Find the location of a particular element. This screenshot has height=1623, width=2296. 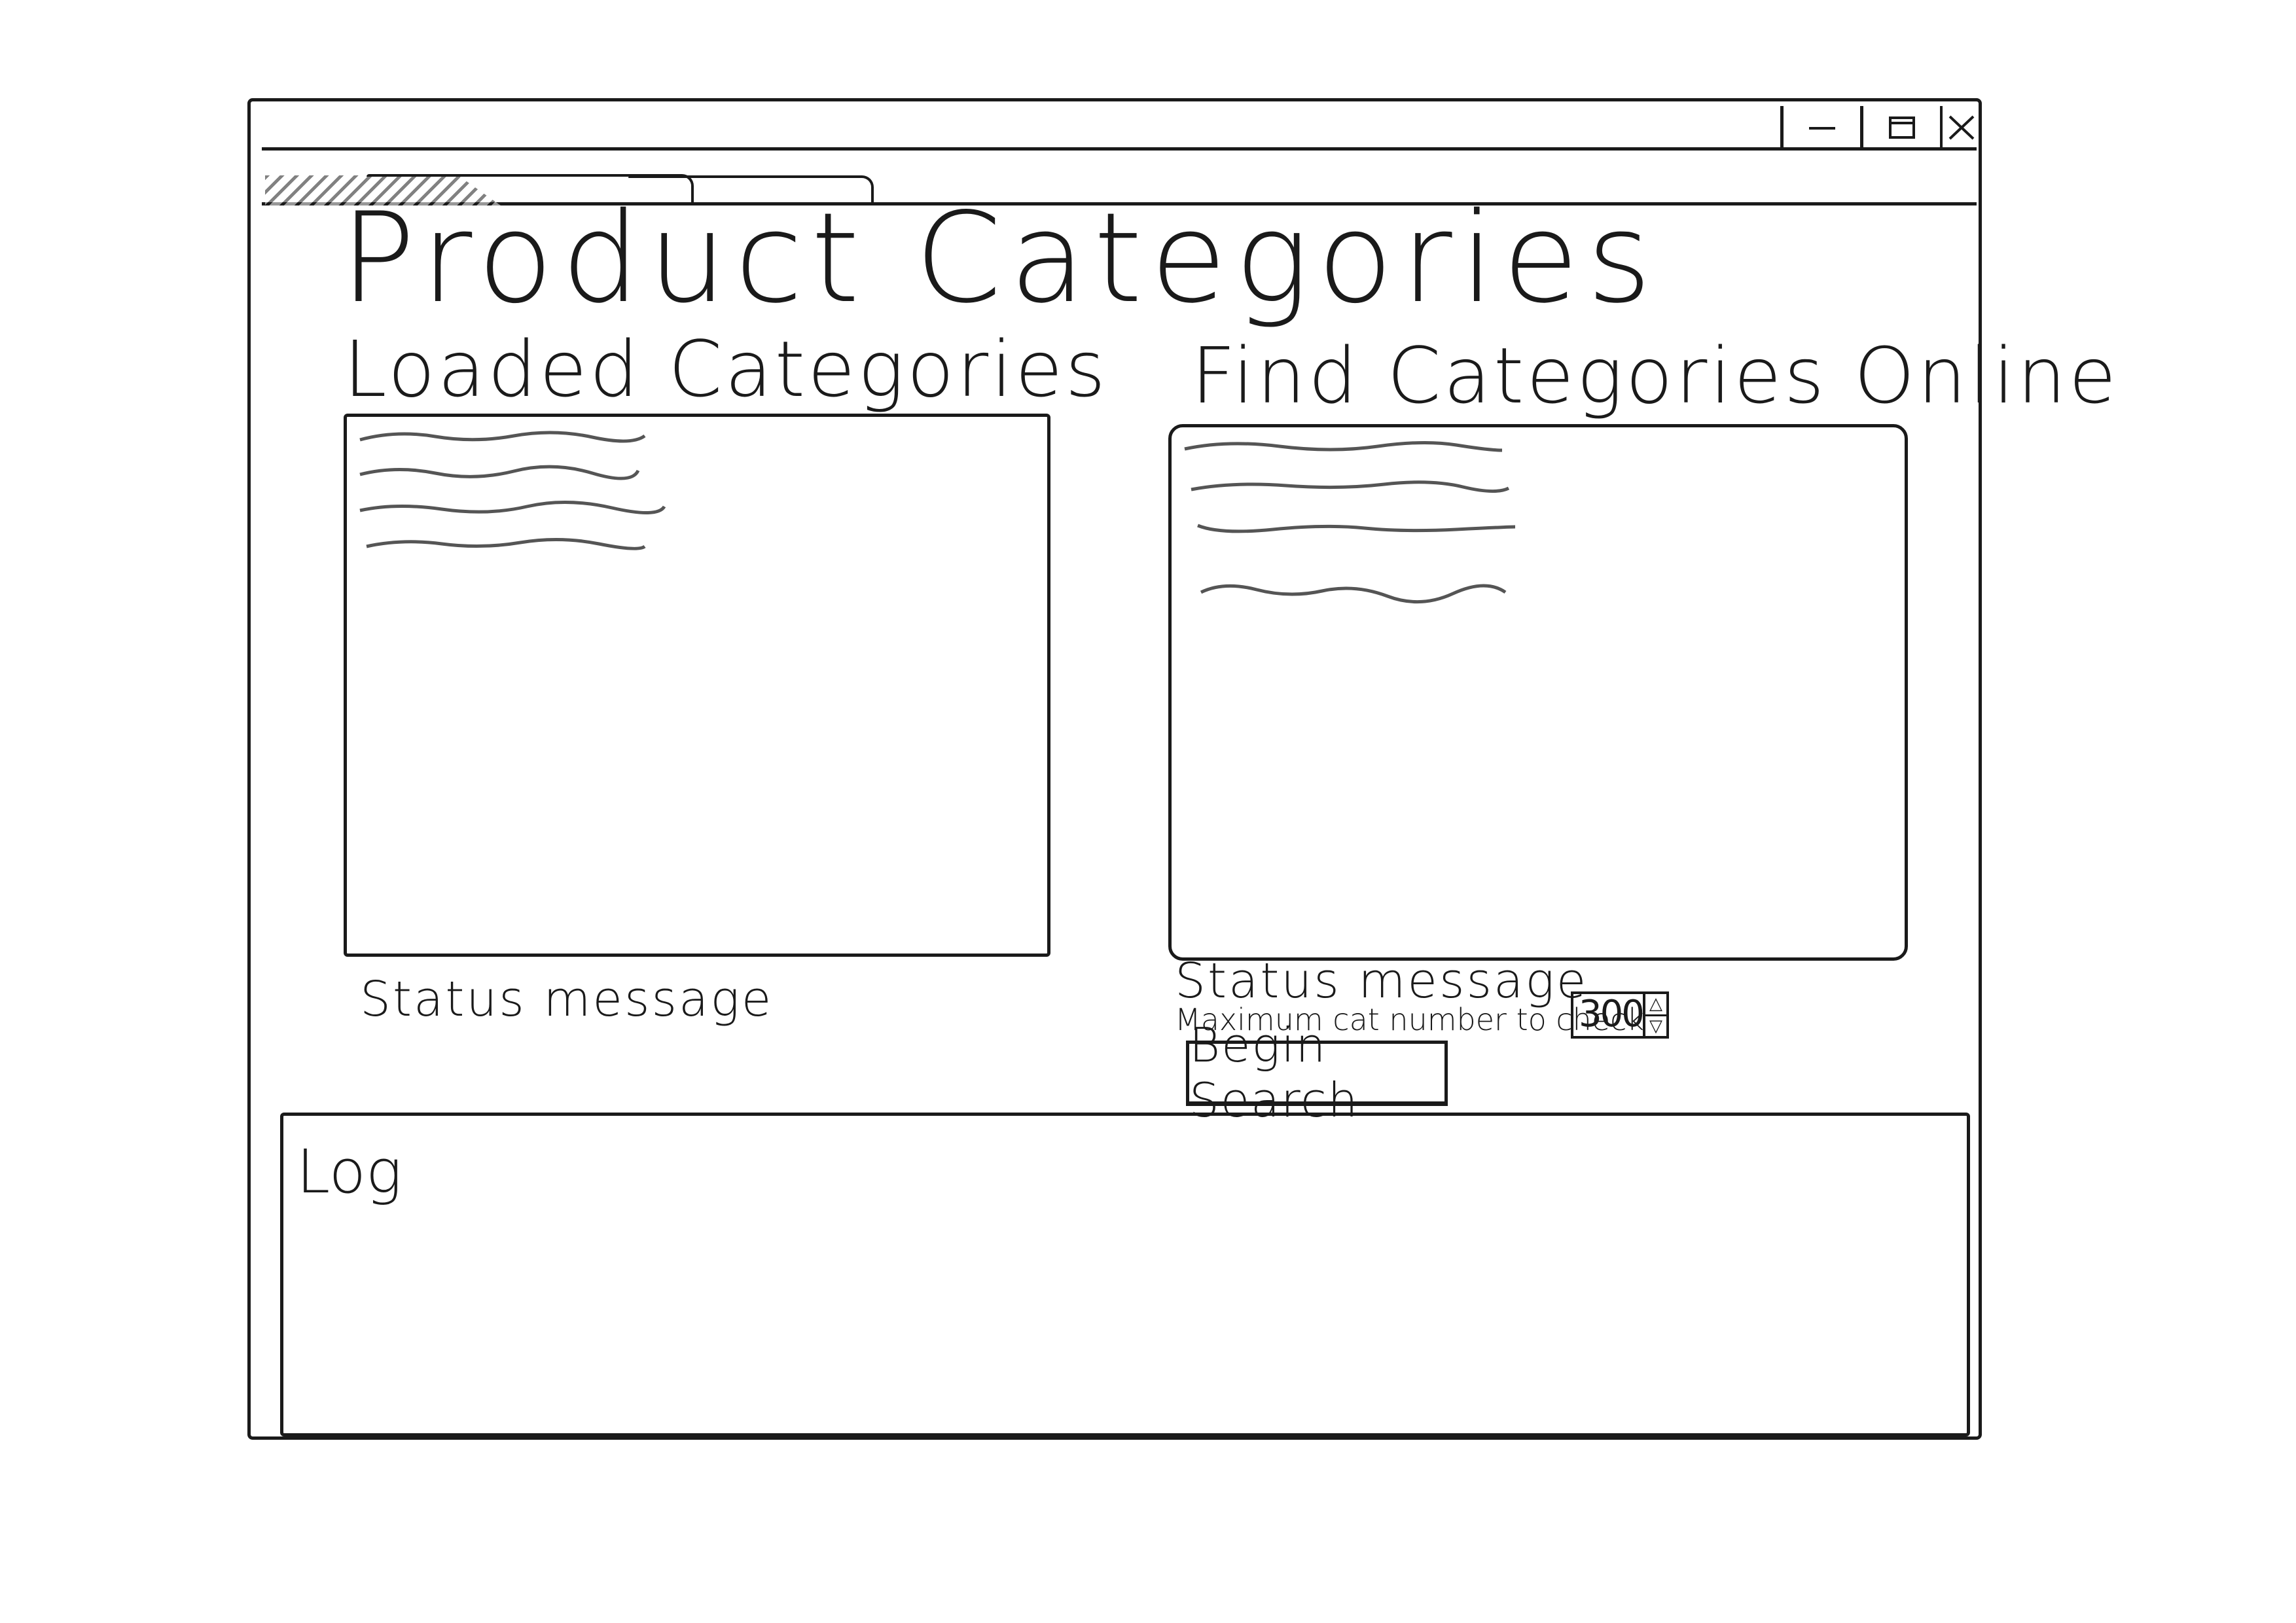

chevron-up-icon: △ is located at coordinates (1655, 1004).